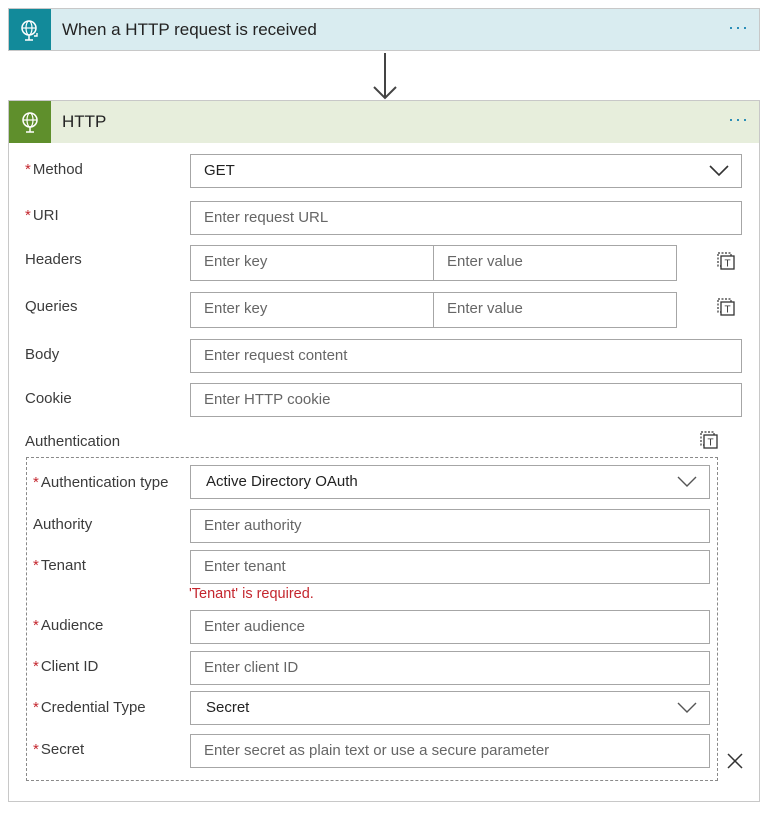 This screenshot has height=814, width=775. I want to click on http-title: HTTP, so click(84, 121).